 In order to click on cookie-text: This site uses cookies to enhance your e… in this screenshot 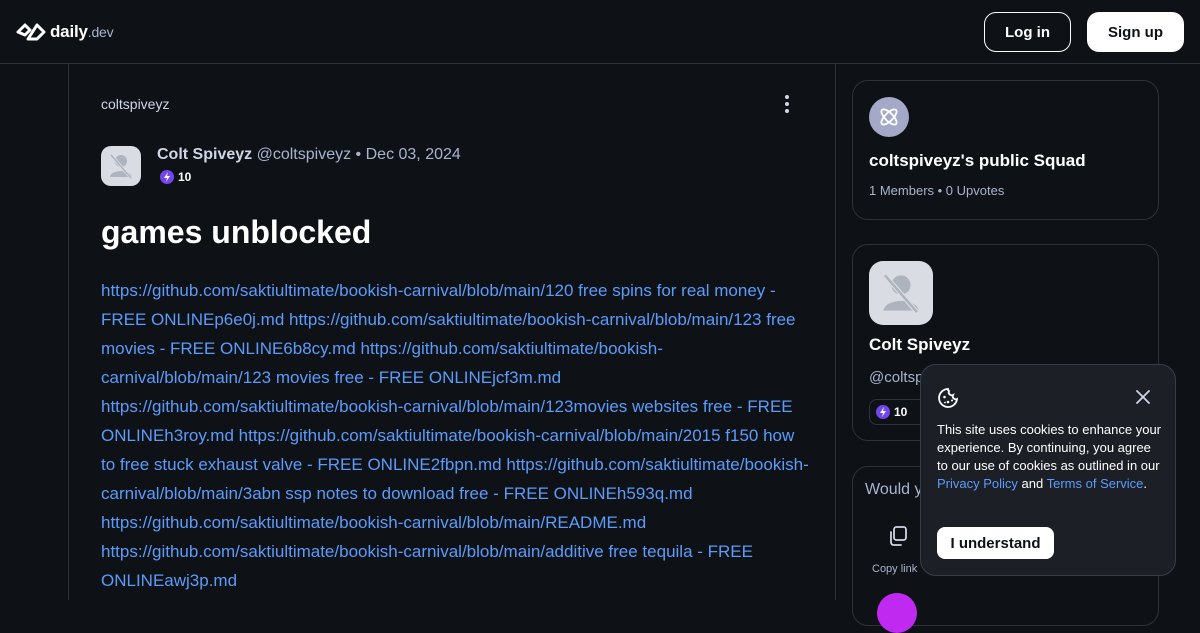, I will do `click(1049, 456)`.